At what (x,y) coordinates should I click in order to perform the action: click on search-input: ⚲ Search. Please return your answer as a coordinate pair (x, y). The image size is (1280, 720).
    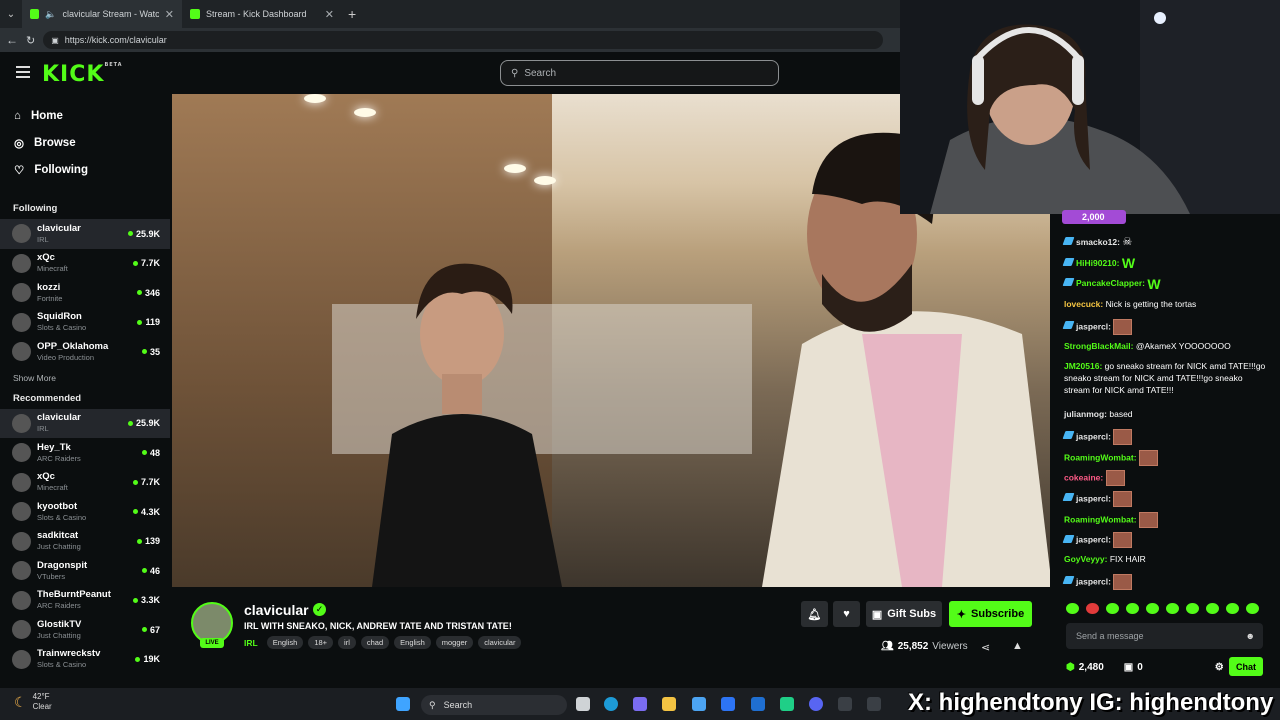
    Looking at the image, I should click on (639, 73).